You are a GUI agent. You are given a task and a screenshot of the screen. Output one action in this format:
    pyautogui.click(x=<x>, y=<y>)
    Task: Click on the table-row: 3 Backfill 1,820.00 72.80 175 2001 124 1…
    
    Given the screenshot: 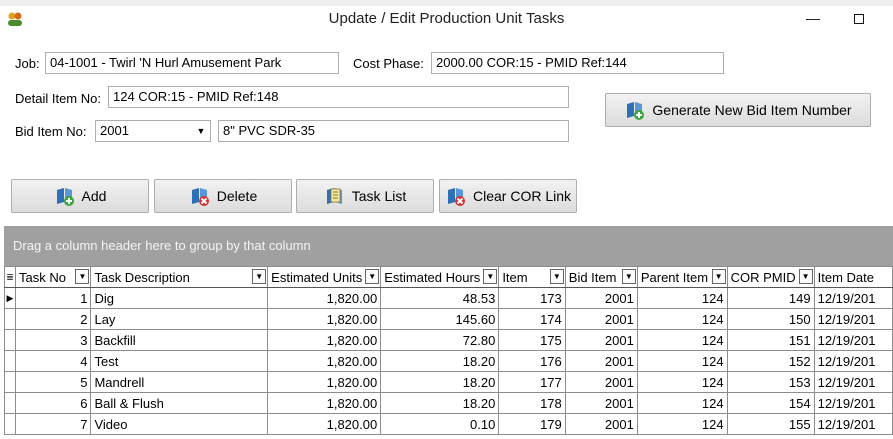 What is the action you would take?
    pyautogui.click(x=448, y=340)
    